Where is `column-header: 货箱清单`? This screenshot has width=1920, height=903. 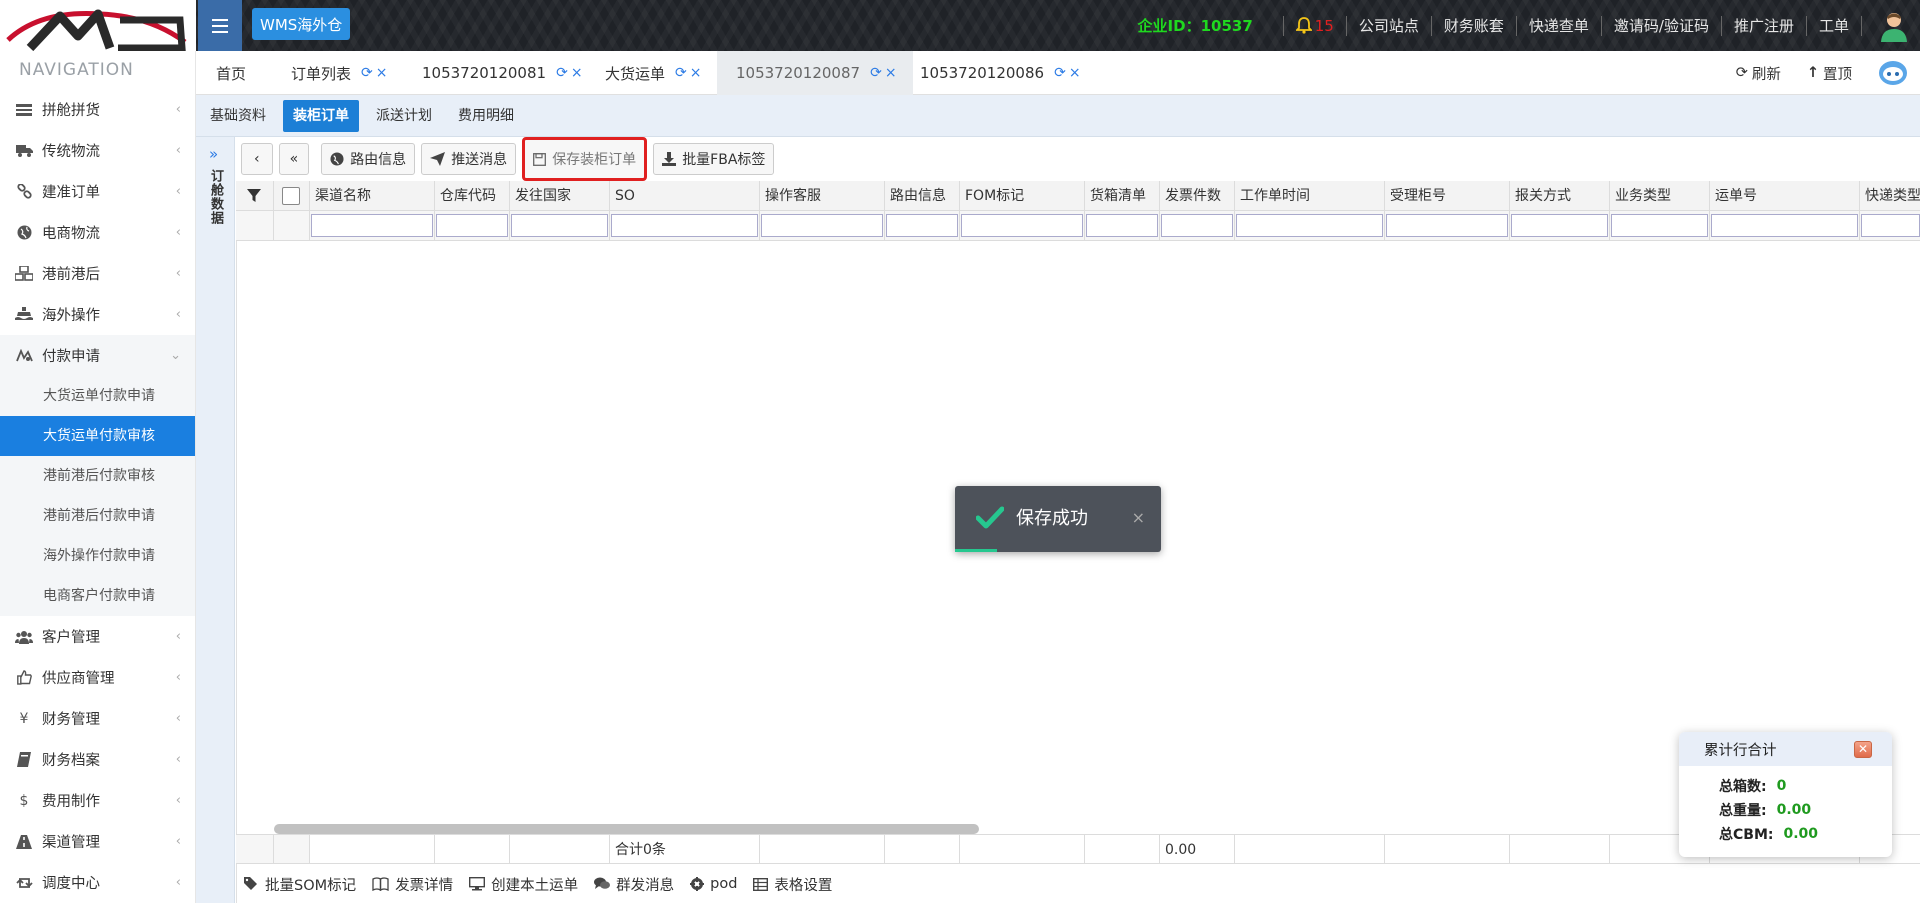 column-header: 货箱清单 is located at coordinates (1122, 196).